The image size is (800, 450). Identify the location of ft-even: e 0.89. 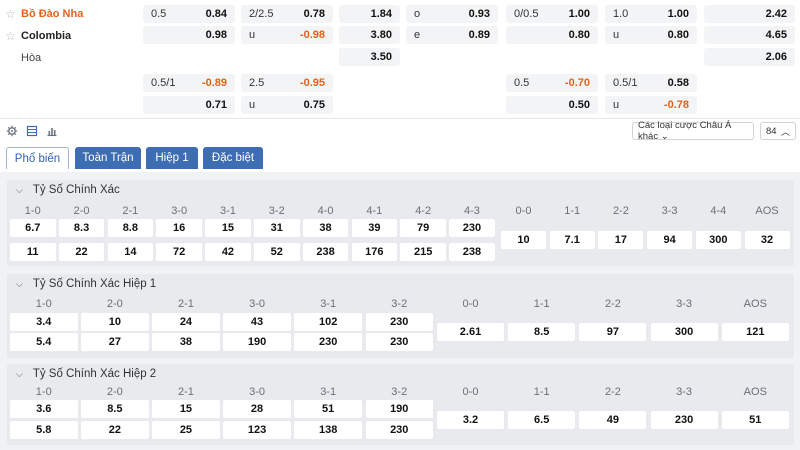
(452, 35).